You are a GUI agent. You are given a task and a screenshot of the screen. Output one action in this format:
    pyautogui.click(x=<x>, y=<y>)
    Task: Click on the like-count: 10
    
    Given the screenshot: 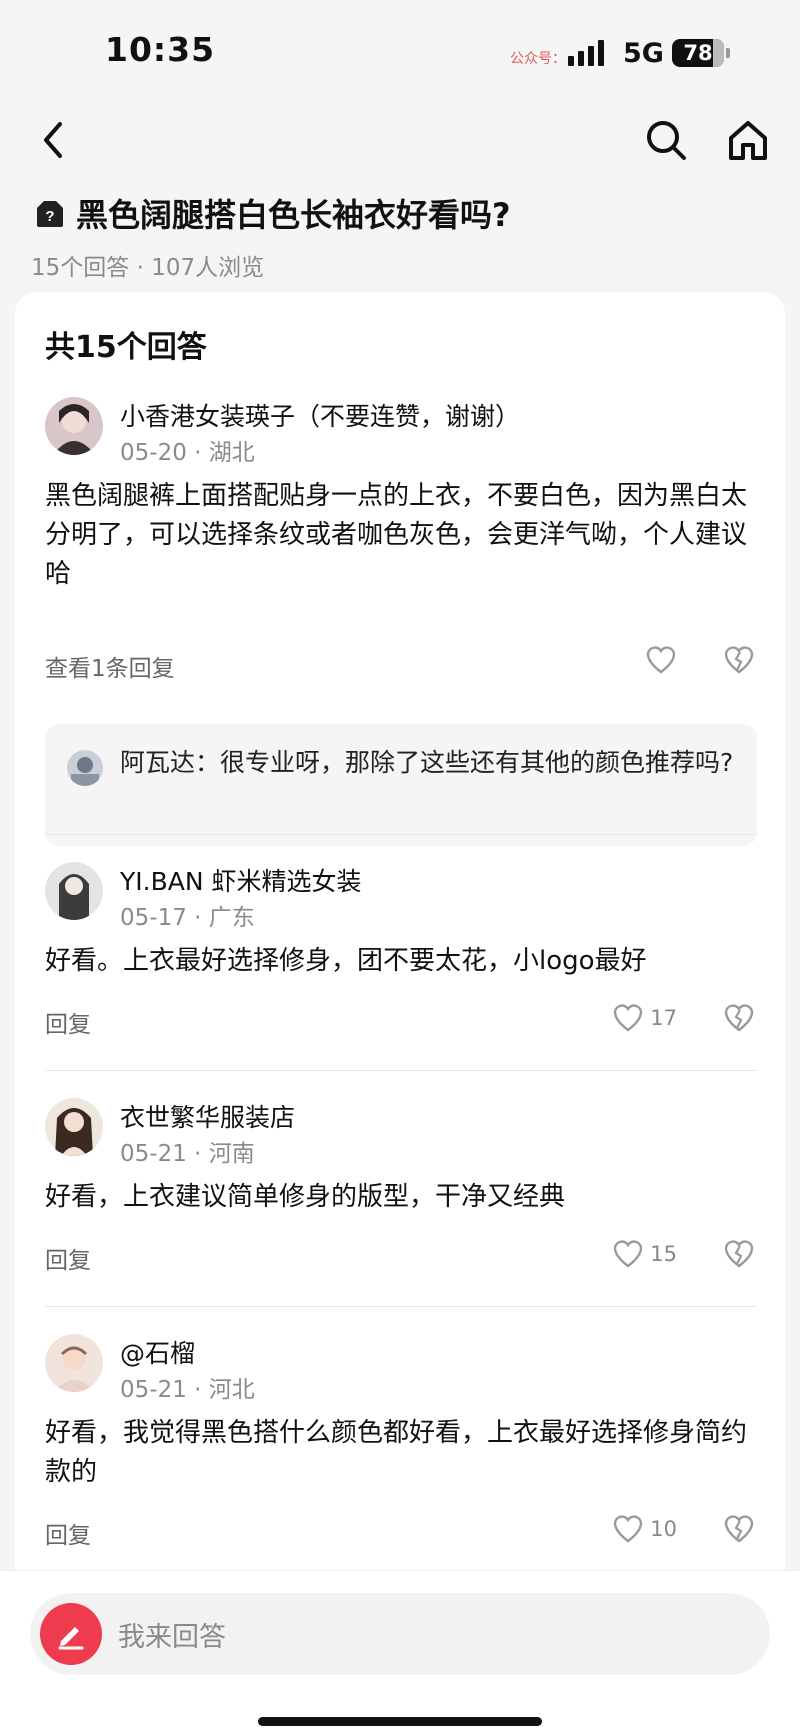 What is the action you would take?
    pyautogui.click(x=663, y=1529)
    